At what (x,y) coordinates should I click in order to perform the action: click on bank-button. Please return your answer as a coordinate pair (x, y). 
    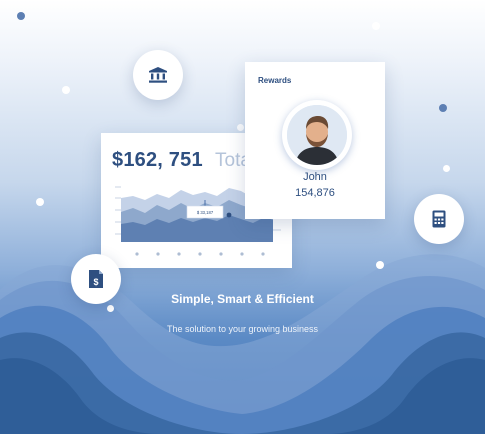
    Looking at the image, I should click on (158, 75).